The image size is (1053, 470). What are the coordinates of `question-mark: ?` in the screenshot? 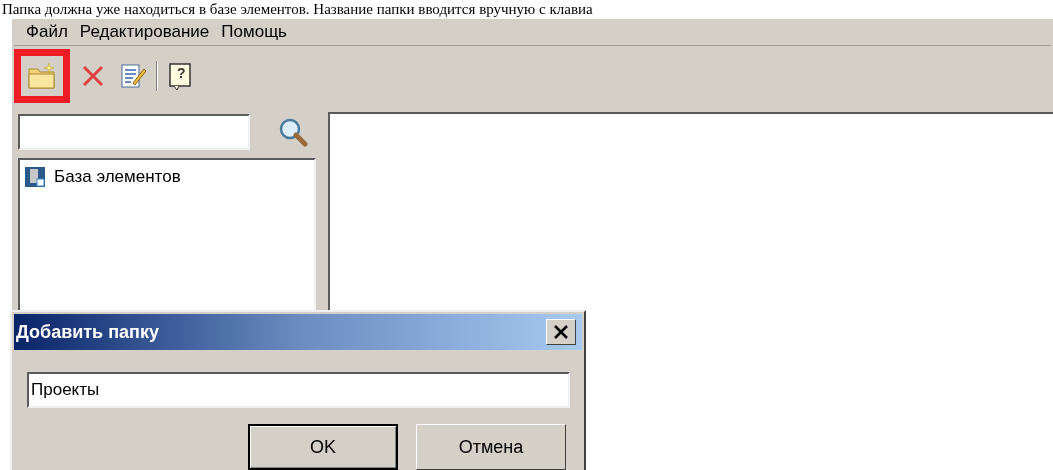 It's located at (181, 73).